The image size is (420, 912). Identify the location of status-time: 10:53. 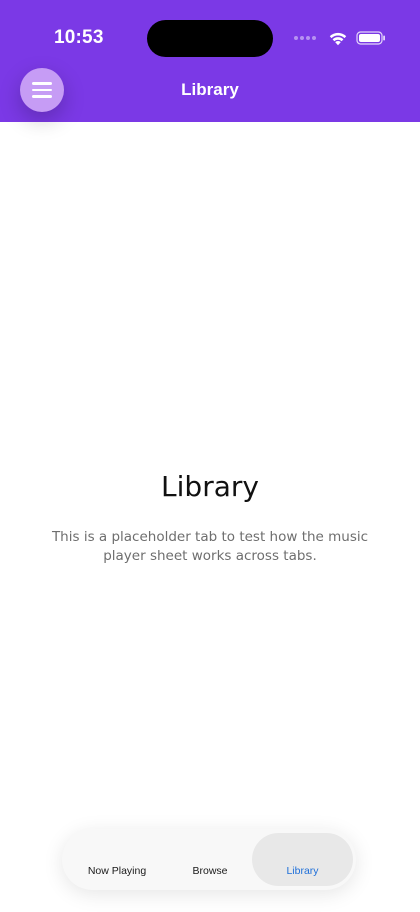
(79, 37).